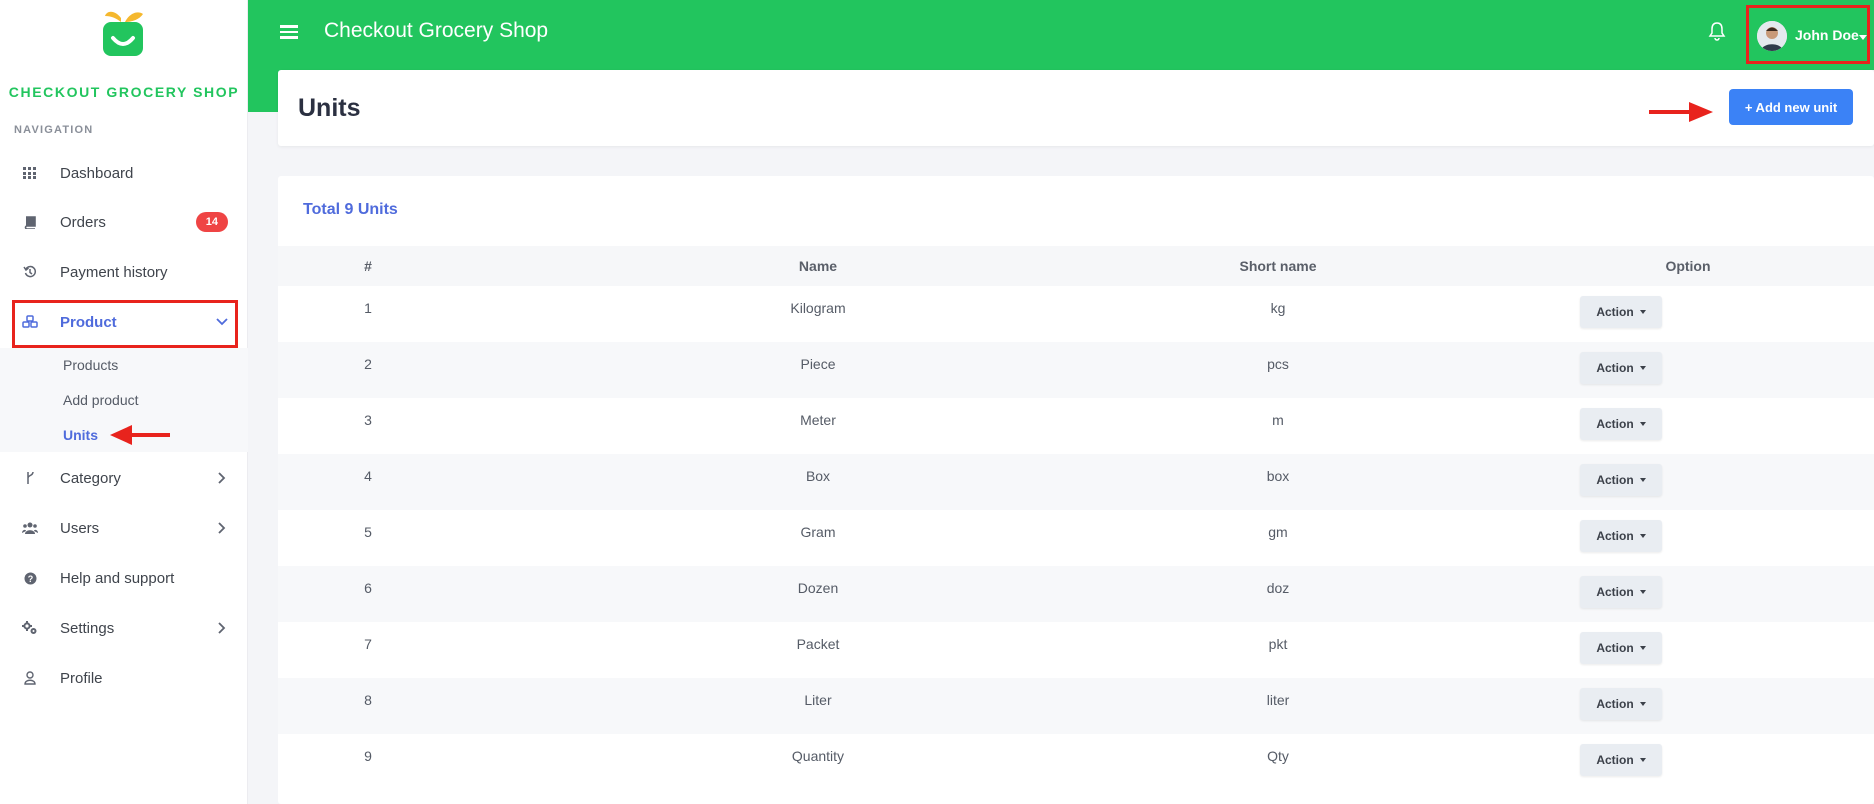  What do you see at coordinates (329, 108) in the screenshot?
I see `page-title: Units` at bounding box center [329, 108].